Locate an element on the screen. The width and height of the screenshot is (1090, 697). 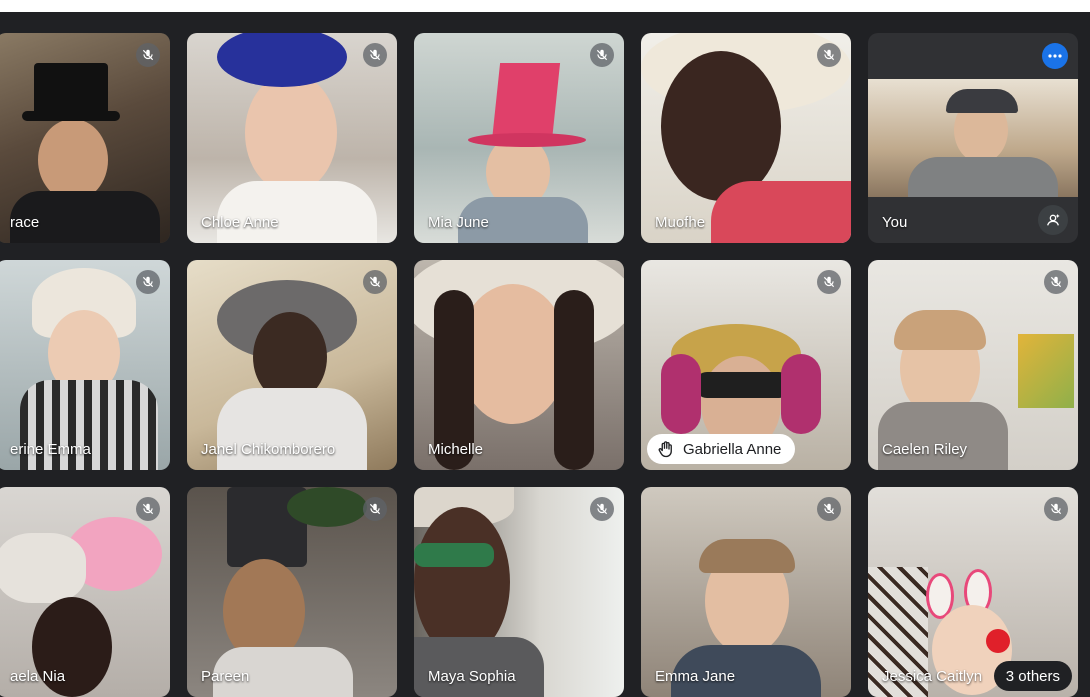
participant-name: Jessica Caitlyn is located at coordinates (932, 676).